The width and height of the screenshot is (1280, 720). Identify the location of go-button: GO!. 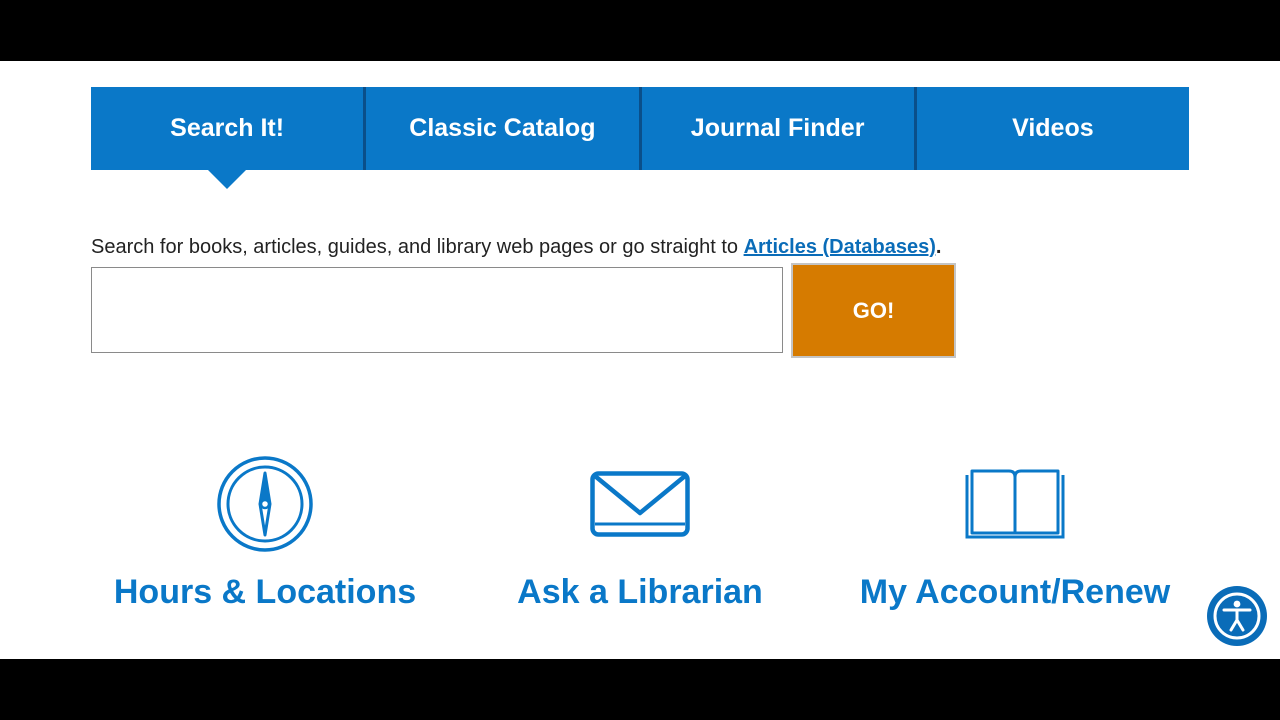
(873, 310).